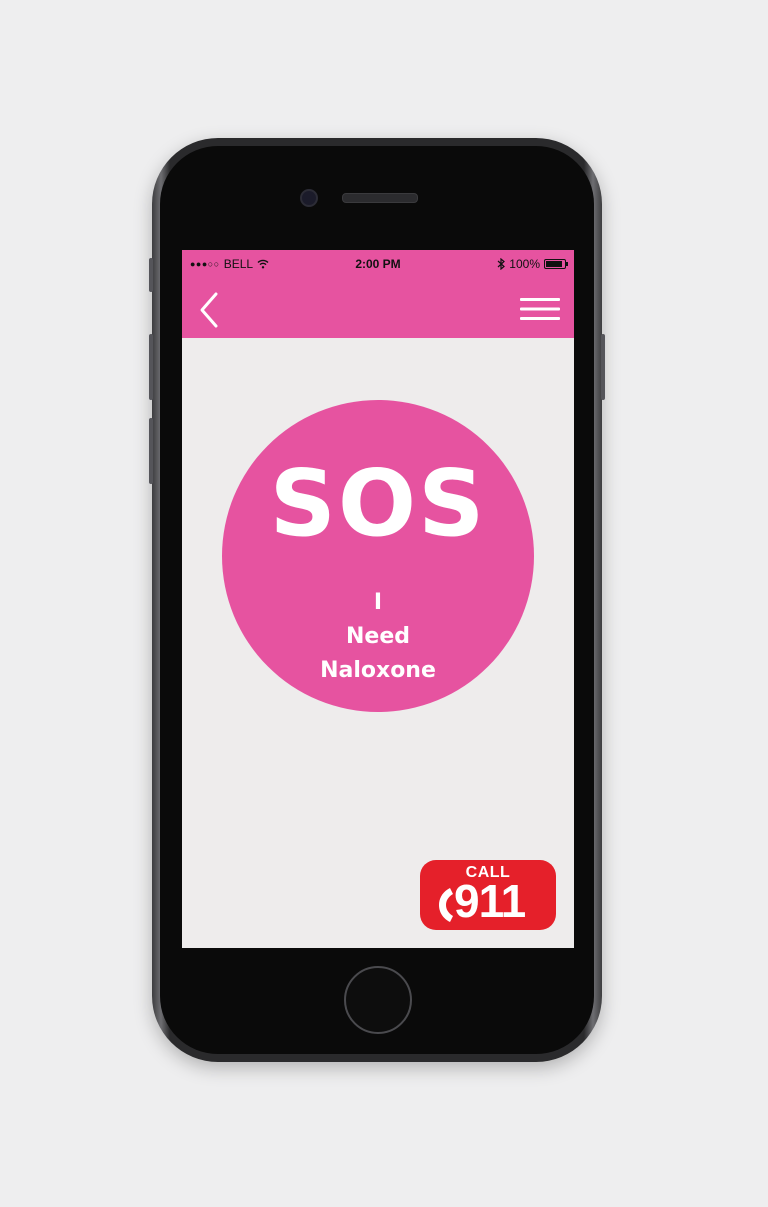  What do you see at coordinates (151, 451) in the screenshot?
I see `volume-down-button` at bounding box center [151, 451].